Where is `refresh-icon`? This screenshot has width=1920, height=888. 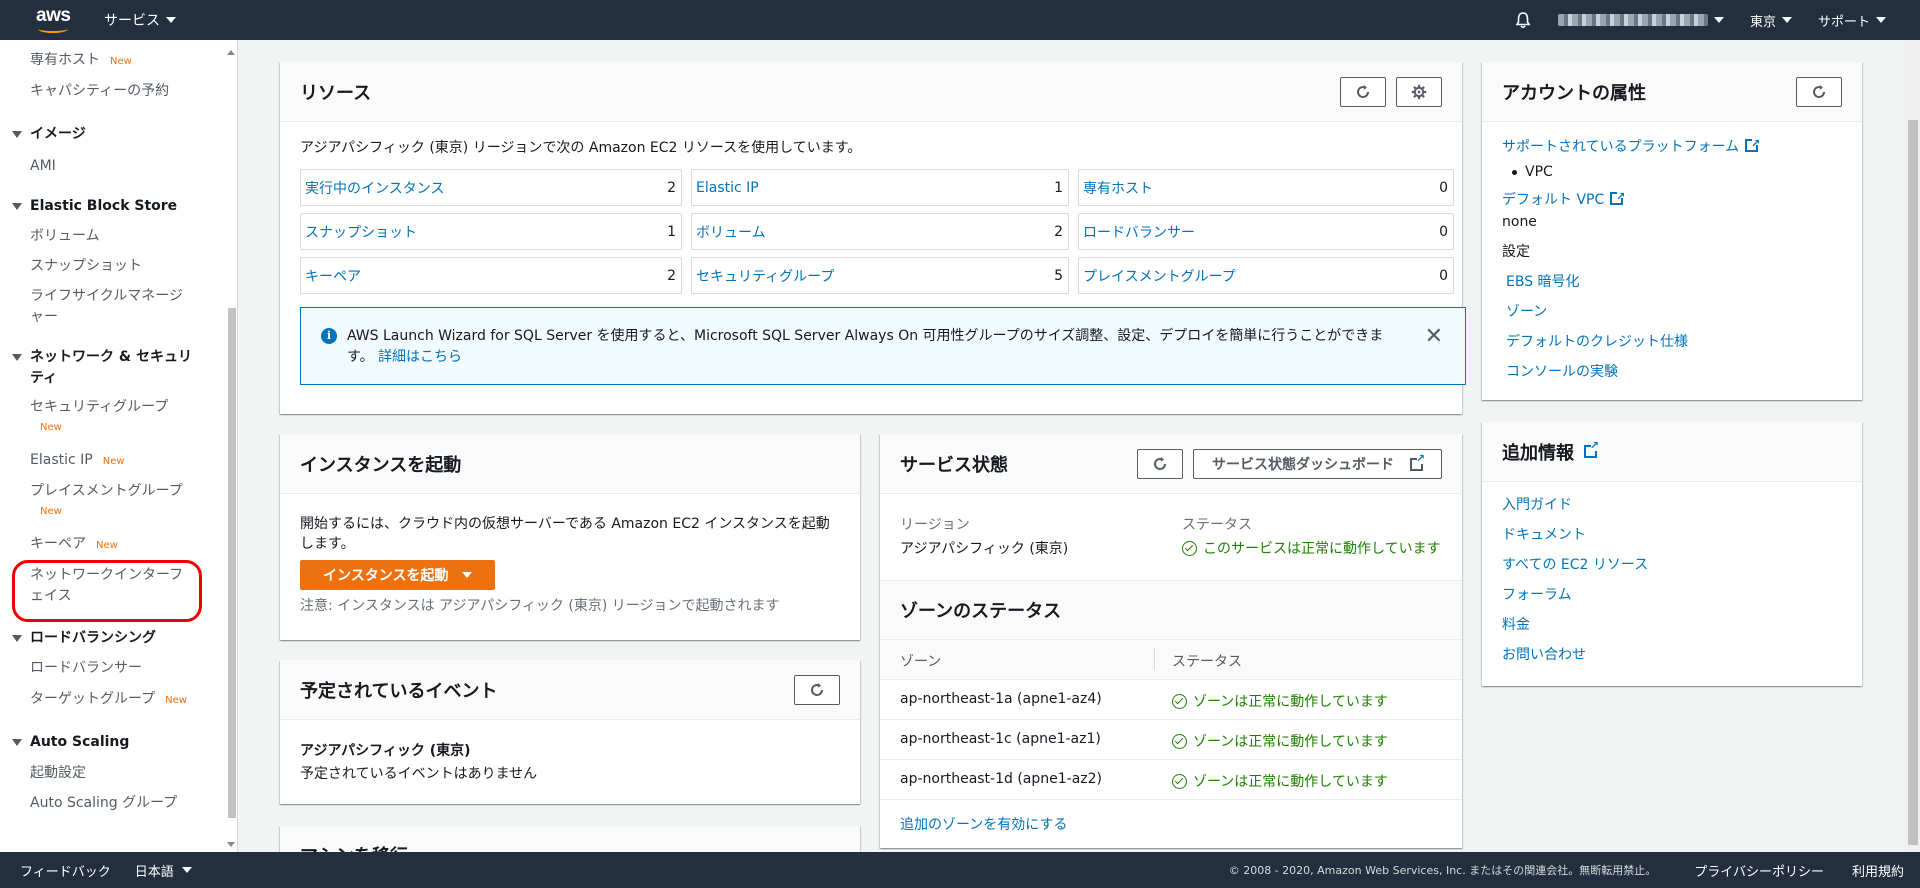
refresh-icon is located at coordinates (1363, 91).